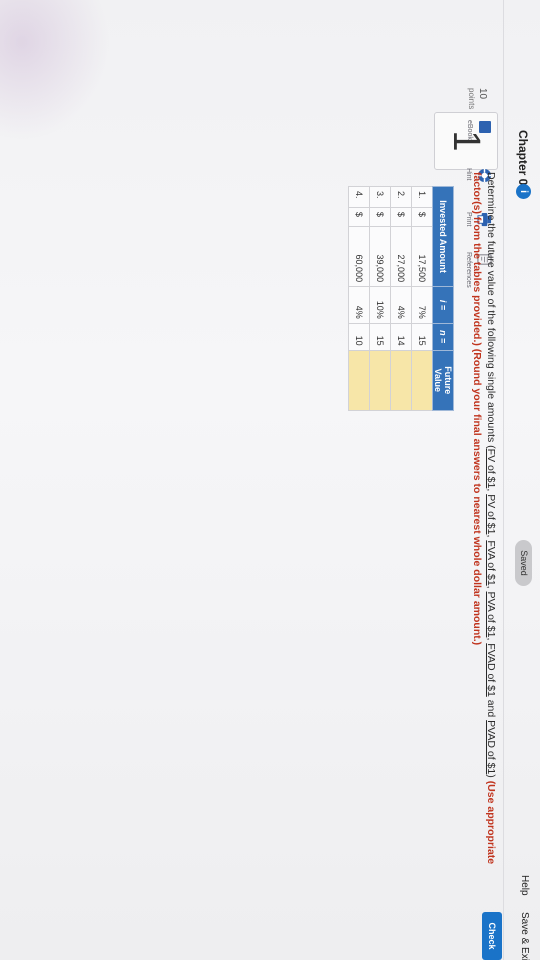  Describe the element at coordinates (401, 256) in the screenshot. I see `invested-amount: 27,000` at that location.